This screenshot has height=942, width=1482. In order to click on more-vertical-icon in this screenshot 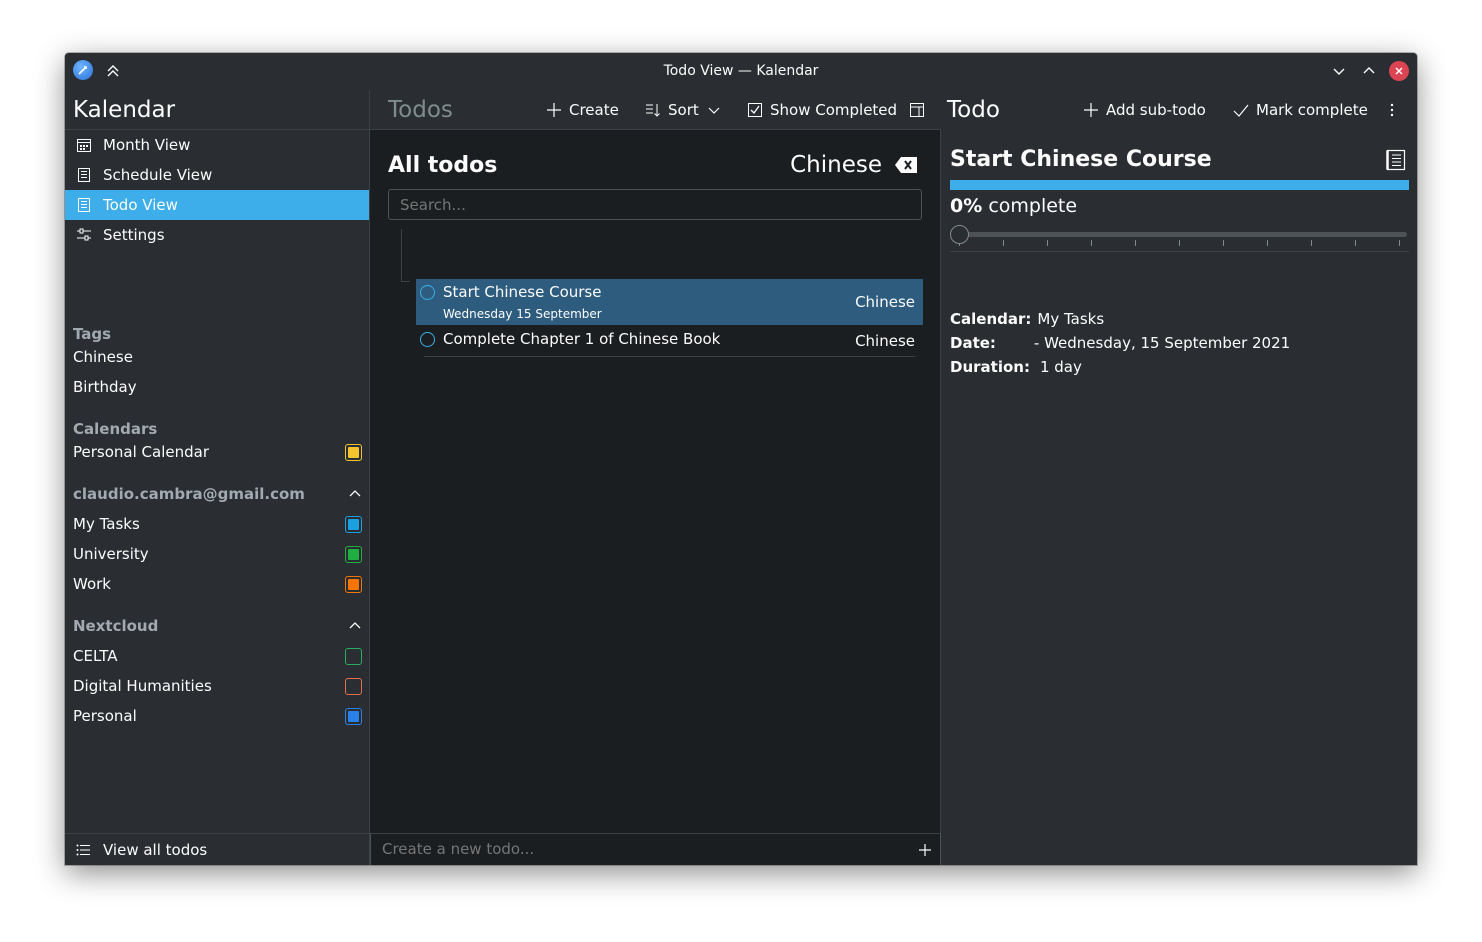, I will do `click(1392, 110)`.